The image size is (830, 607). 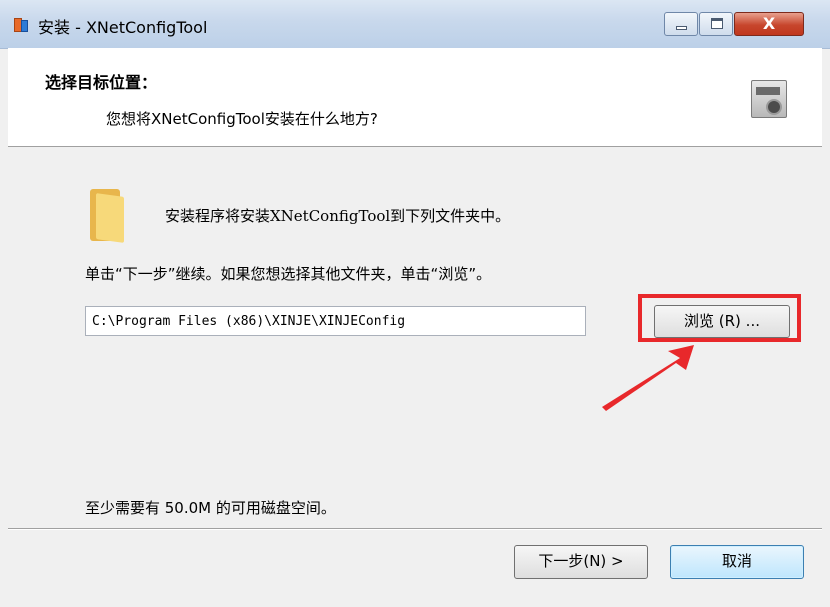 I want to click on page-subtitle: 您想将XNetConfigTool安装在什么地方?, so click(x=242, y=119).